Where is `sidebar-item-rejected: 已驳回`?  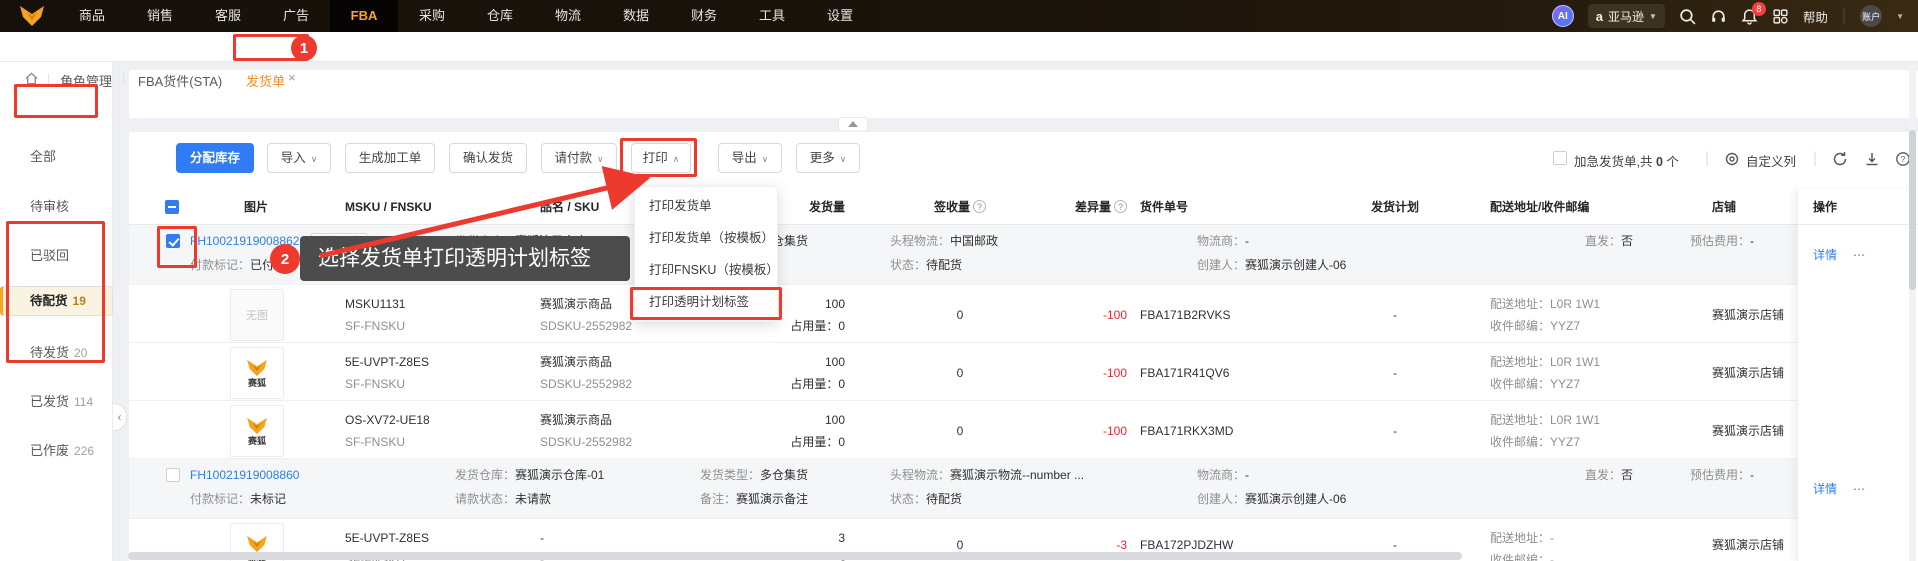
sidebar-item-rejected: 已驳回 is located at coordinates (56, 256).